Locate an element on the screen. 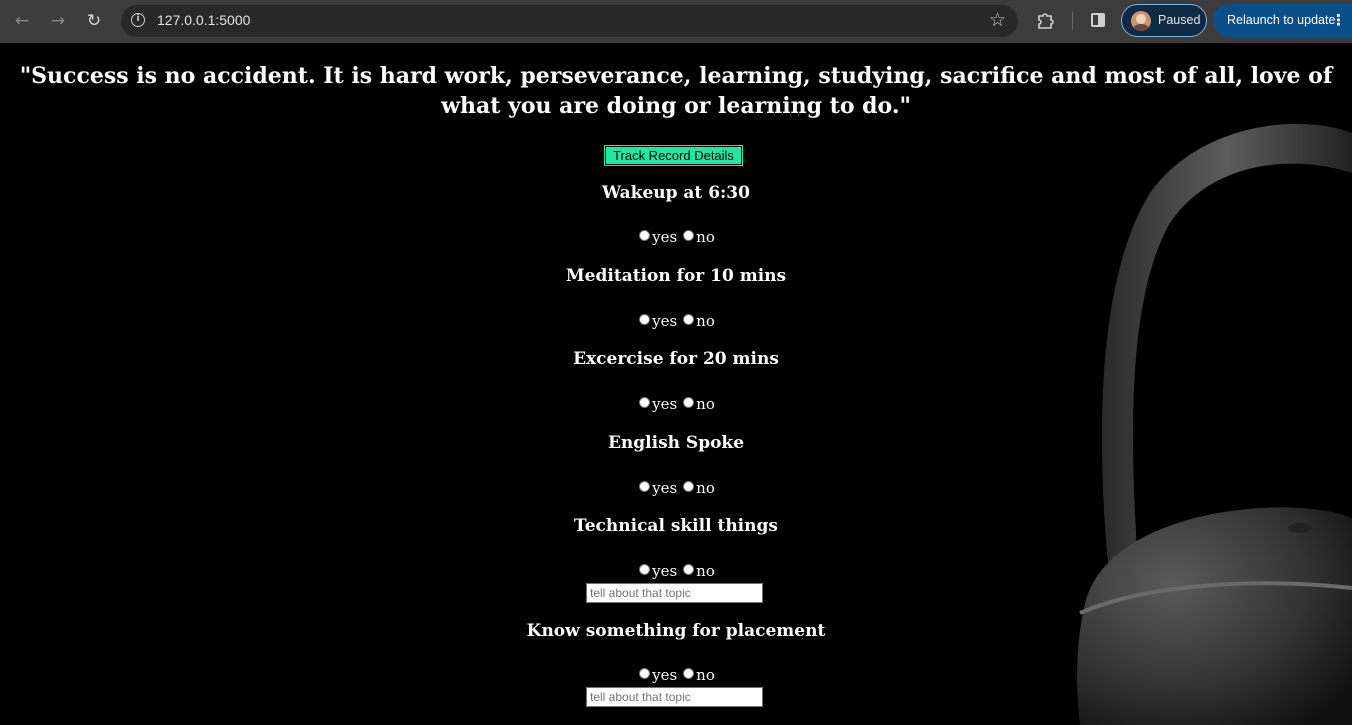 The height and width of the screenshot is (725, 1352). question-title: Excercise for 20 mins is located at coordinates (676, 359).